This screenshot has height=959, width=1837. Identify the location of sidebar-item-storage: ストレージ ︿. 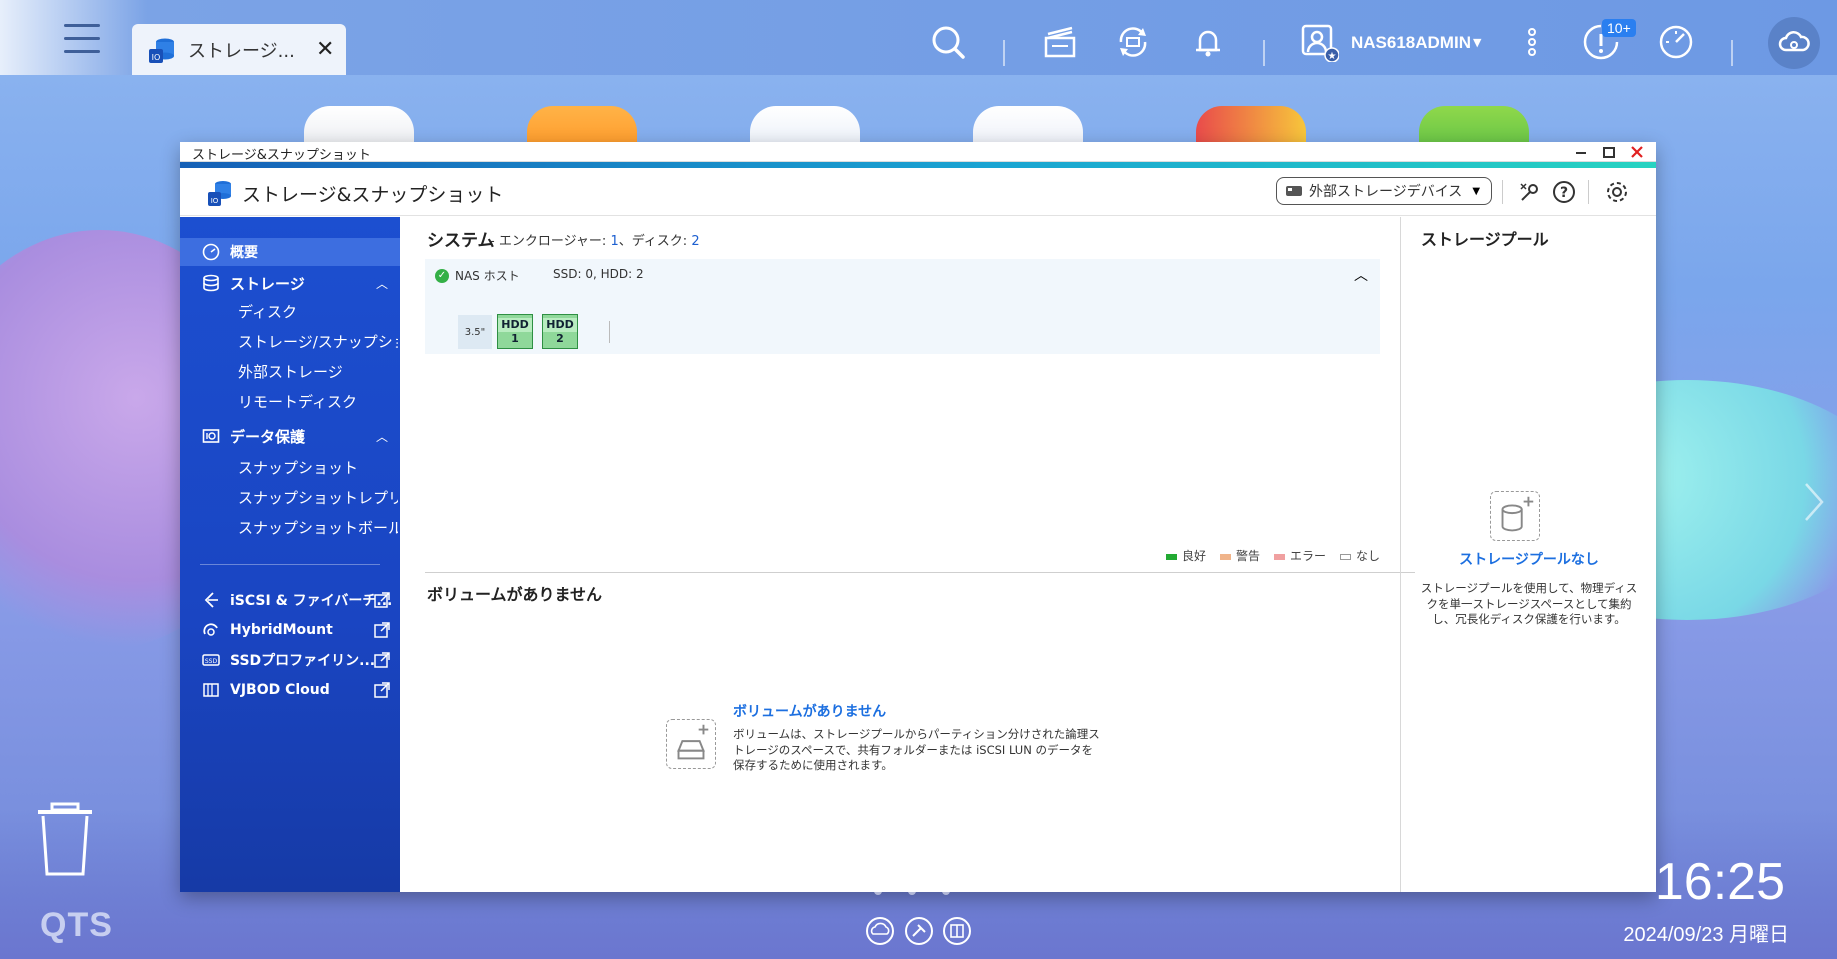
(290, 283).